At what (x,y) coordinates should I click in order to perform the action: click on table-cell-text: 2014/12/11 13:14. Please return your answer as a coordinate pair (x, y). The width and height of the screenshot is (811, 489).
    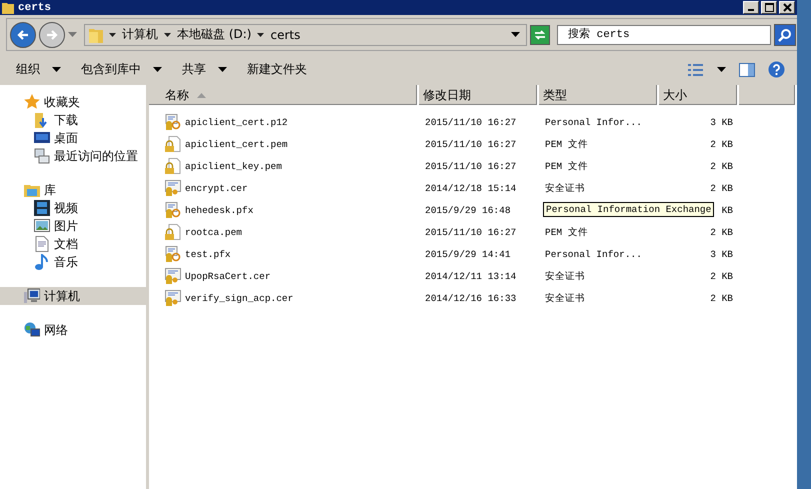
    Looking at the image, I should click on (471, 276).